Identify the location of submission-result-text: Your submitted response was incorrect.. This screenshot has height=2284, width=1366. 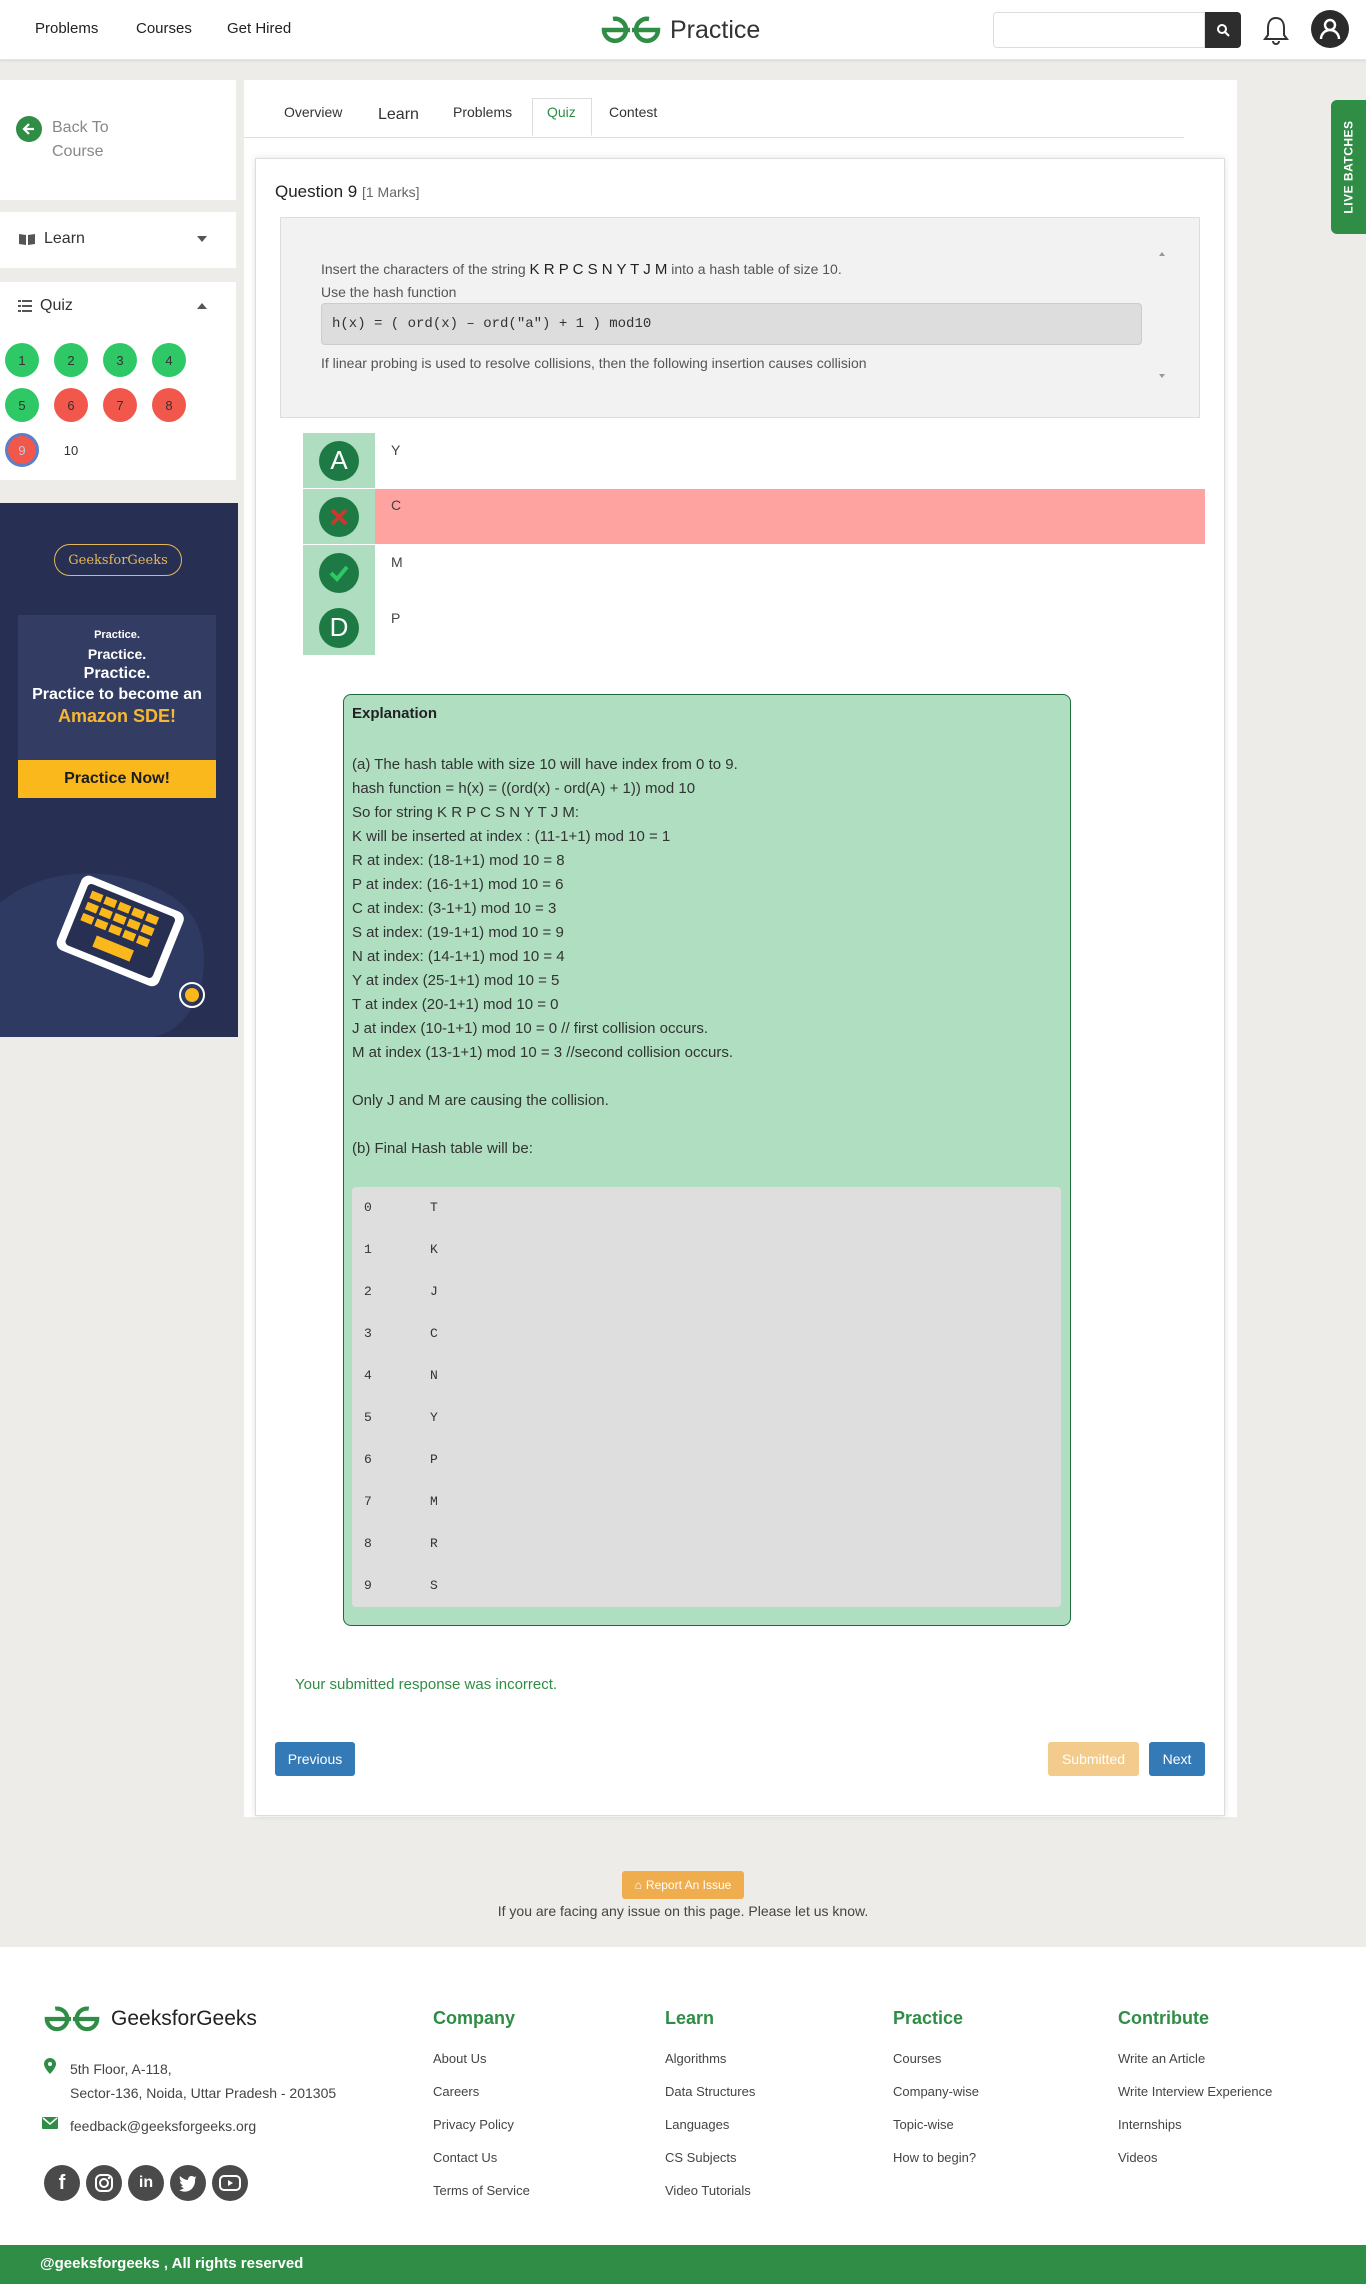
(426, 1684).